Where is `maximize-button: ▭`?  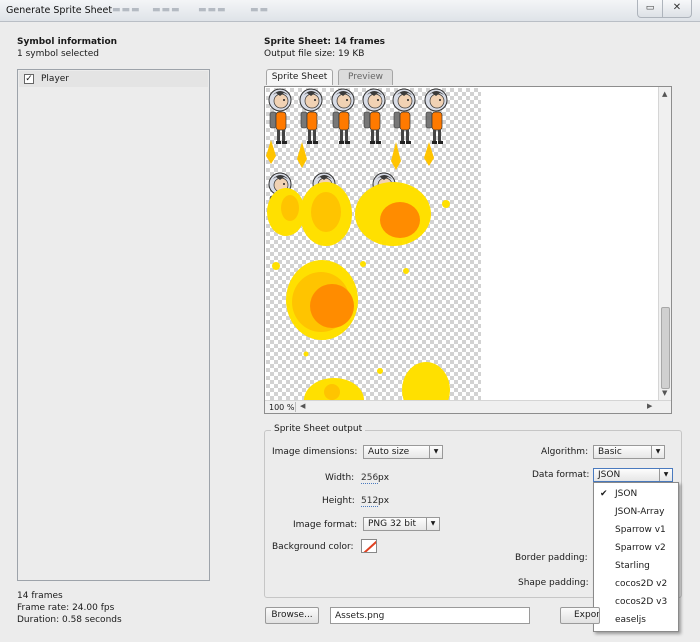 maximize-button: ▭ is located at coordinates (650, 9).